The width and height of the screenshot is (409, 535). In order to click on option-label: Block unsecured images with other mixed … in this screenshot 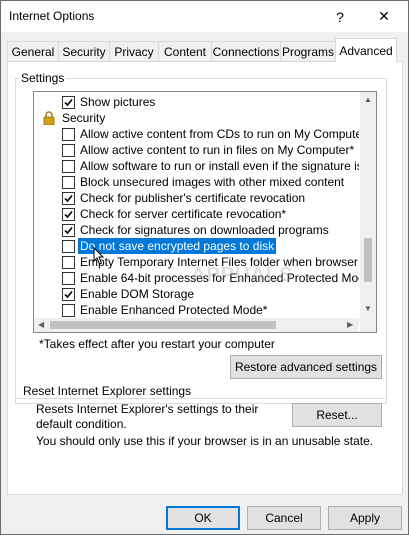, I will do `click(212, 182)`.